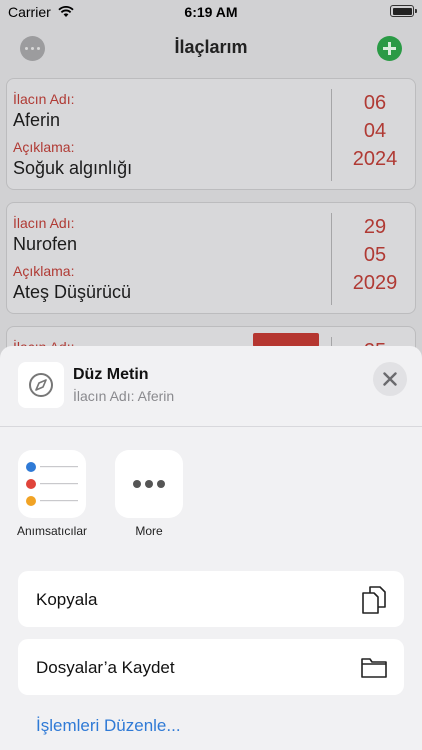 This screenshot has width=422, height=750. I want to click on medicine-description: Soğuk algınlığı, so click(73, 168).